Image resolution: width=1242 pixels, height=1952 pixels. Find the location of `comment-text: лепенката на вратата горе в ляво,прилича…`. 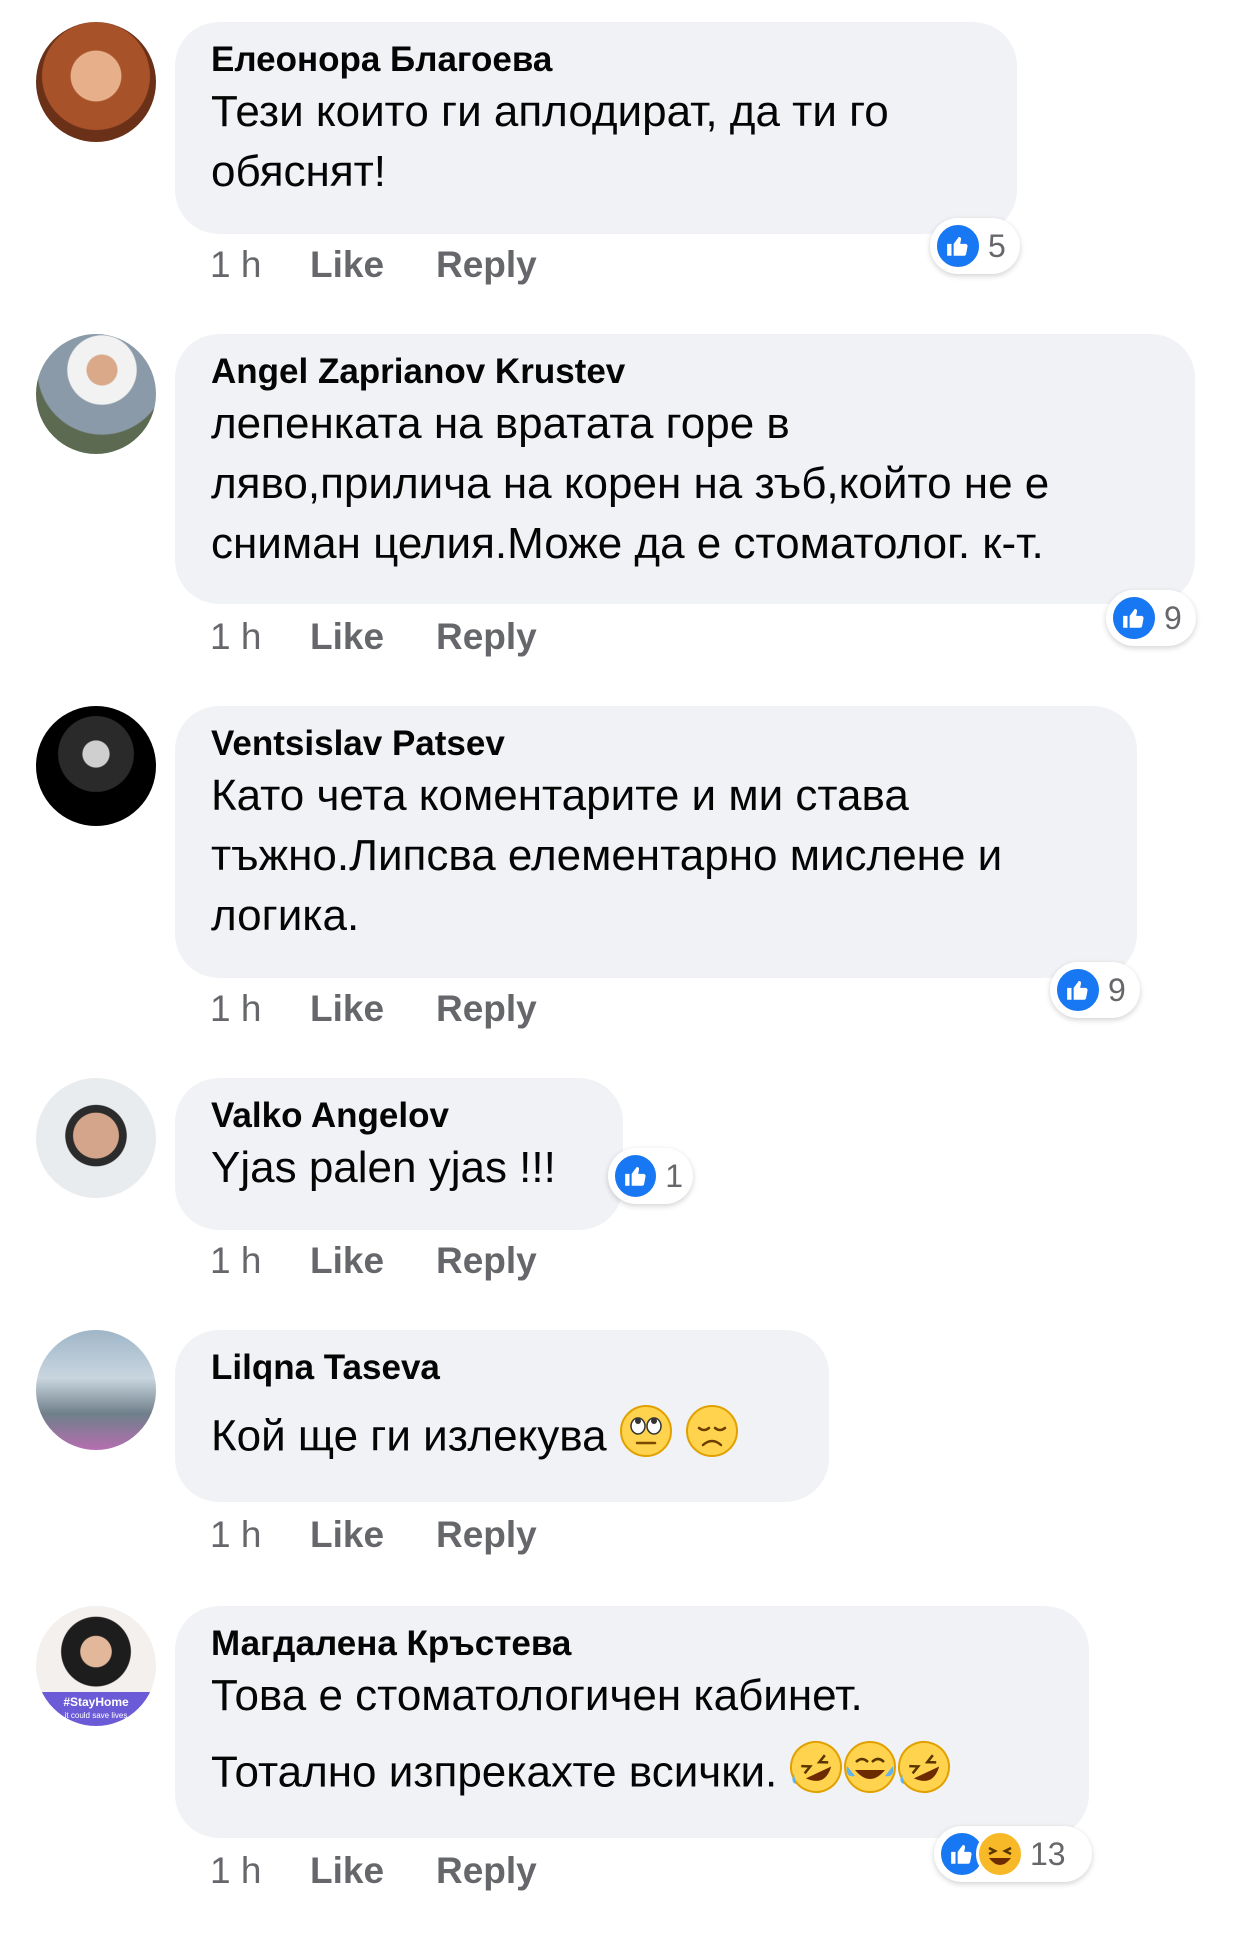

comment-text: лепенката на вратата горе в ляво,прилича… is located at coordinates (630, 483).